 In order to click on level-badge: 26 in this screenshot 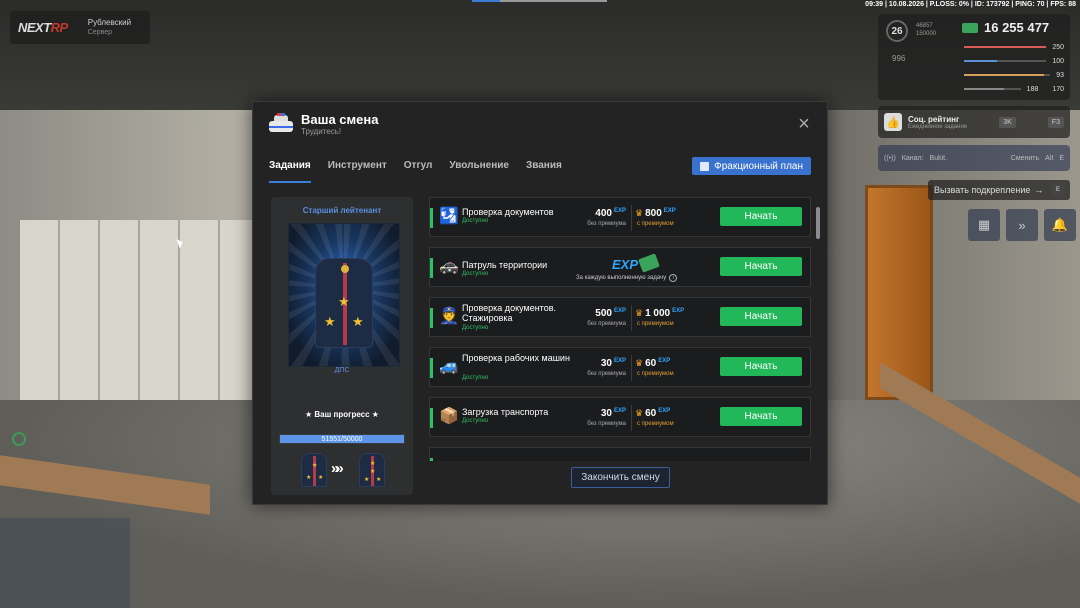, I will do `click(897, 31)`.